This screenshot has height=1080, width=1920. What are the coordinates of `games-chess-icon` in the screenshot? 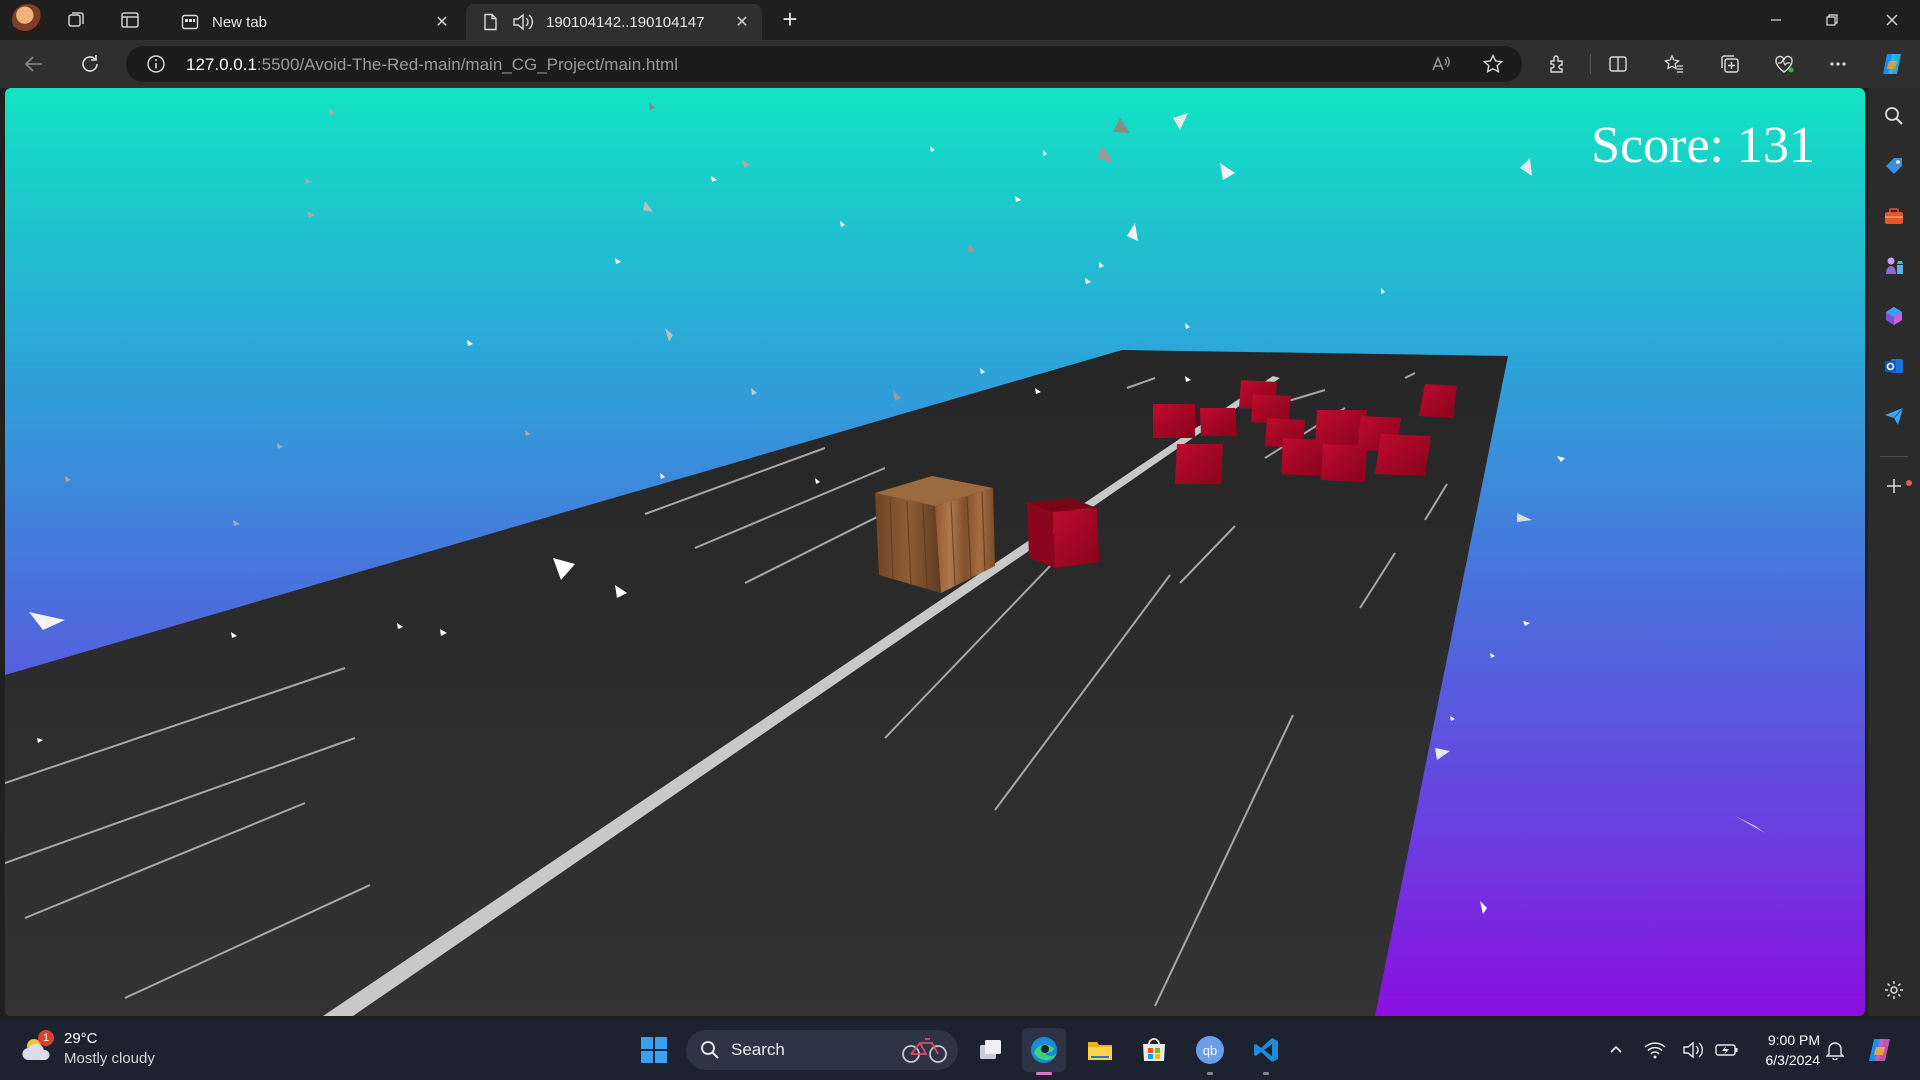 It's located at (1894, 266).